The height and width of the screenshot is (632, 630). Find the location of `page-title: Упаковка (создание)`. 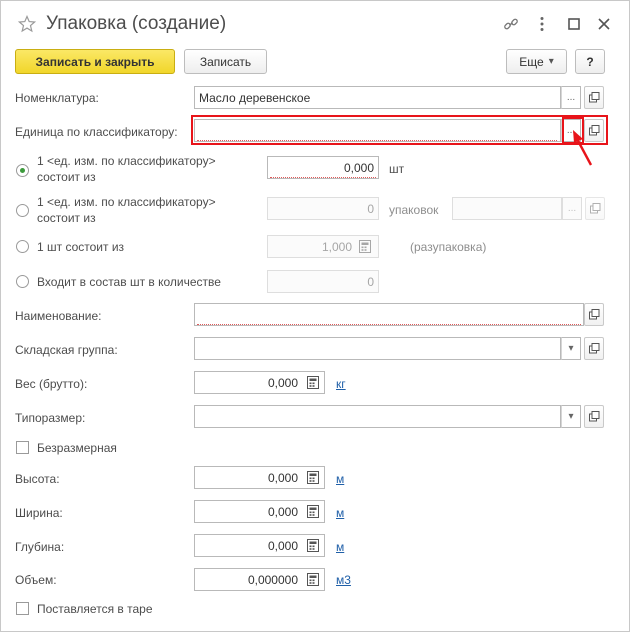

page-title: Упаковка (создание) is located at coordinates (136, 23).